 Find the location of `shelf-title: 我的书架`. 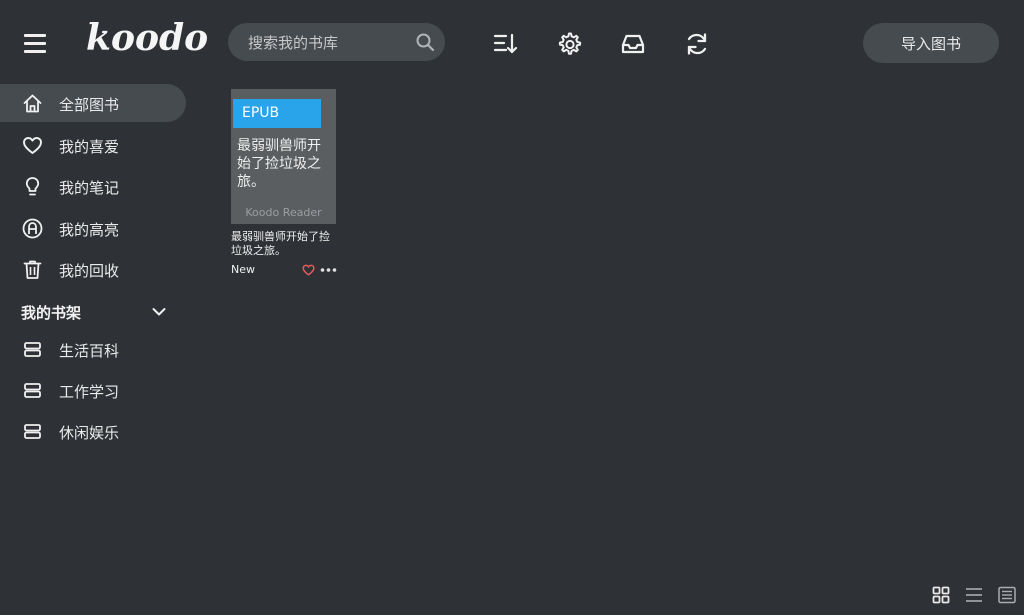

shelf-title: 我的书架 is located at coordinates (51, 312).